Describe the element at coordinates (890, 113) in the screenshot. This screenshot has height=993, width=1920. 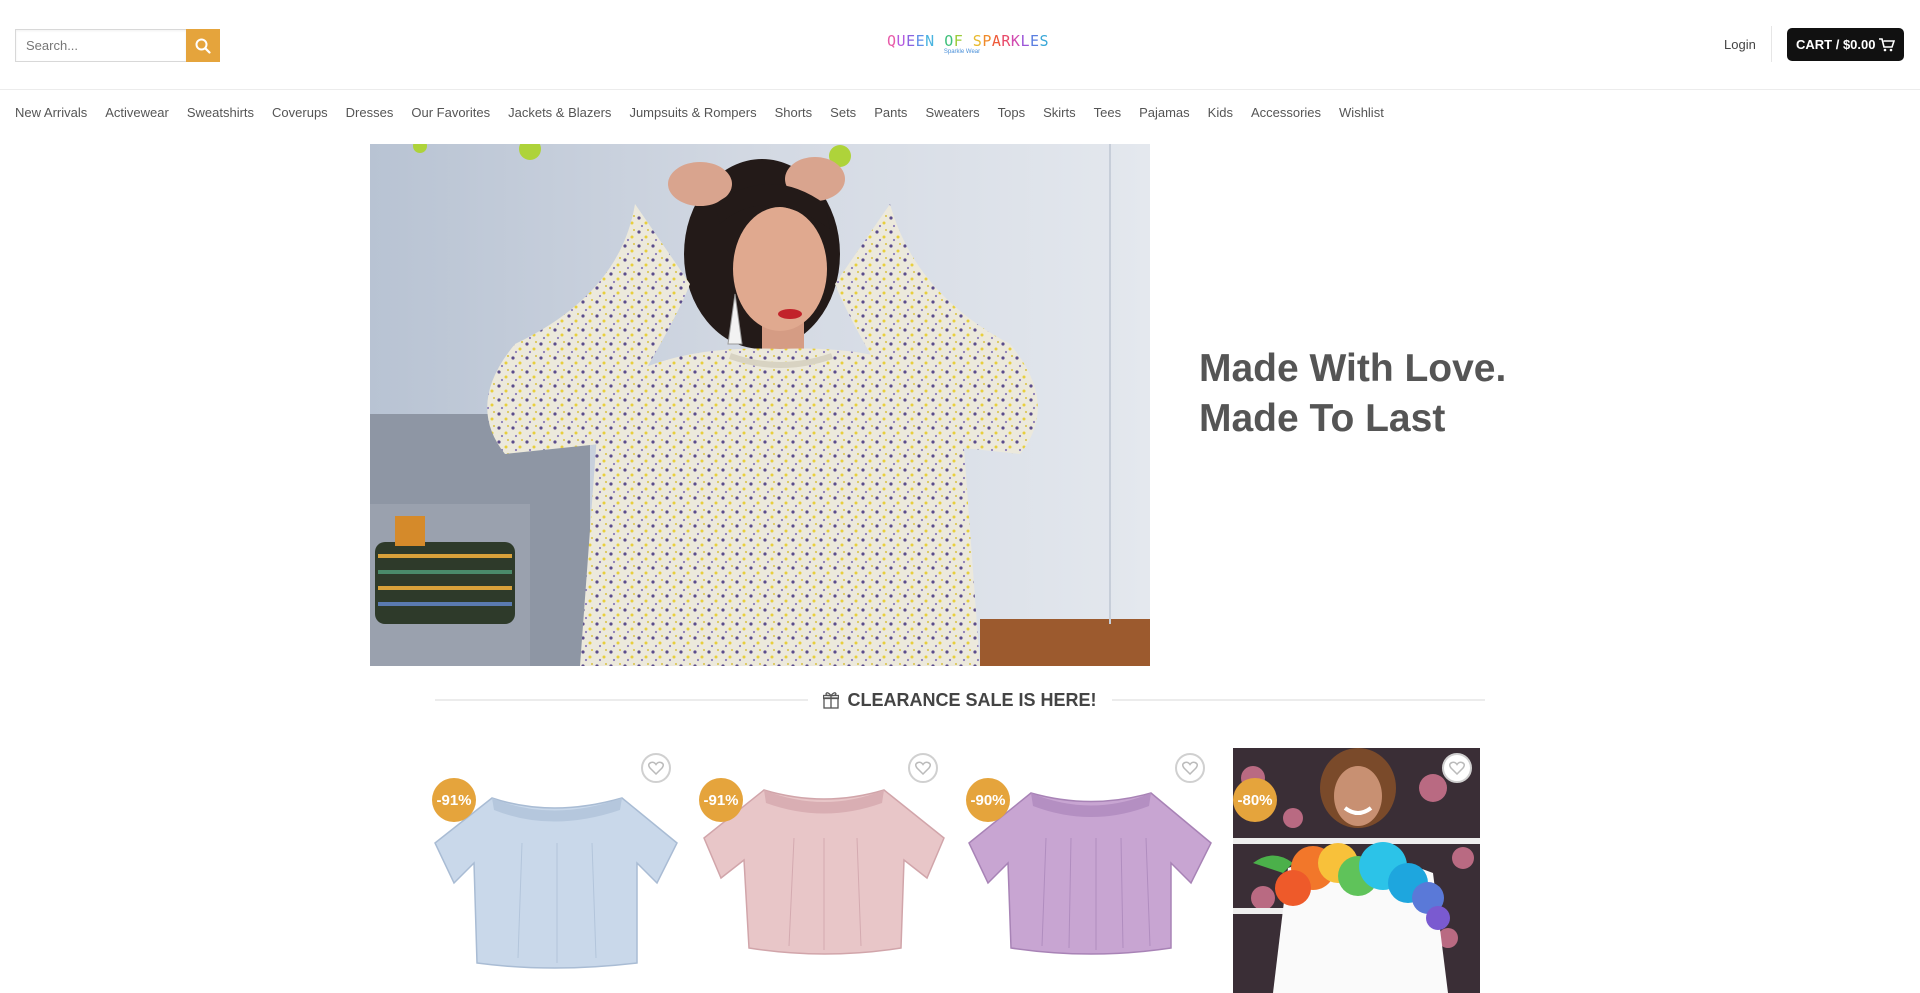
I see `nav-item-pants: Pants` at that location.